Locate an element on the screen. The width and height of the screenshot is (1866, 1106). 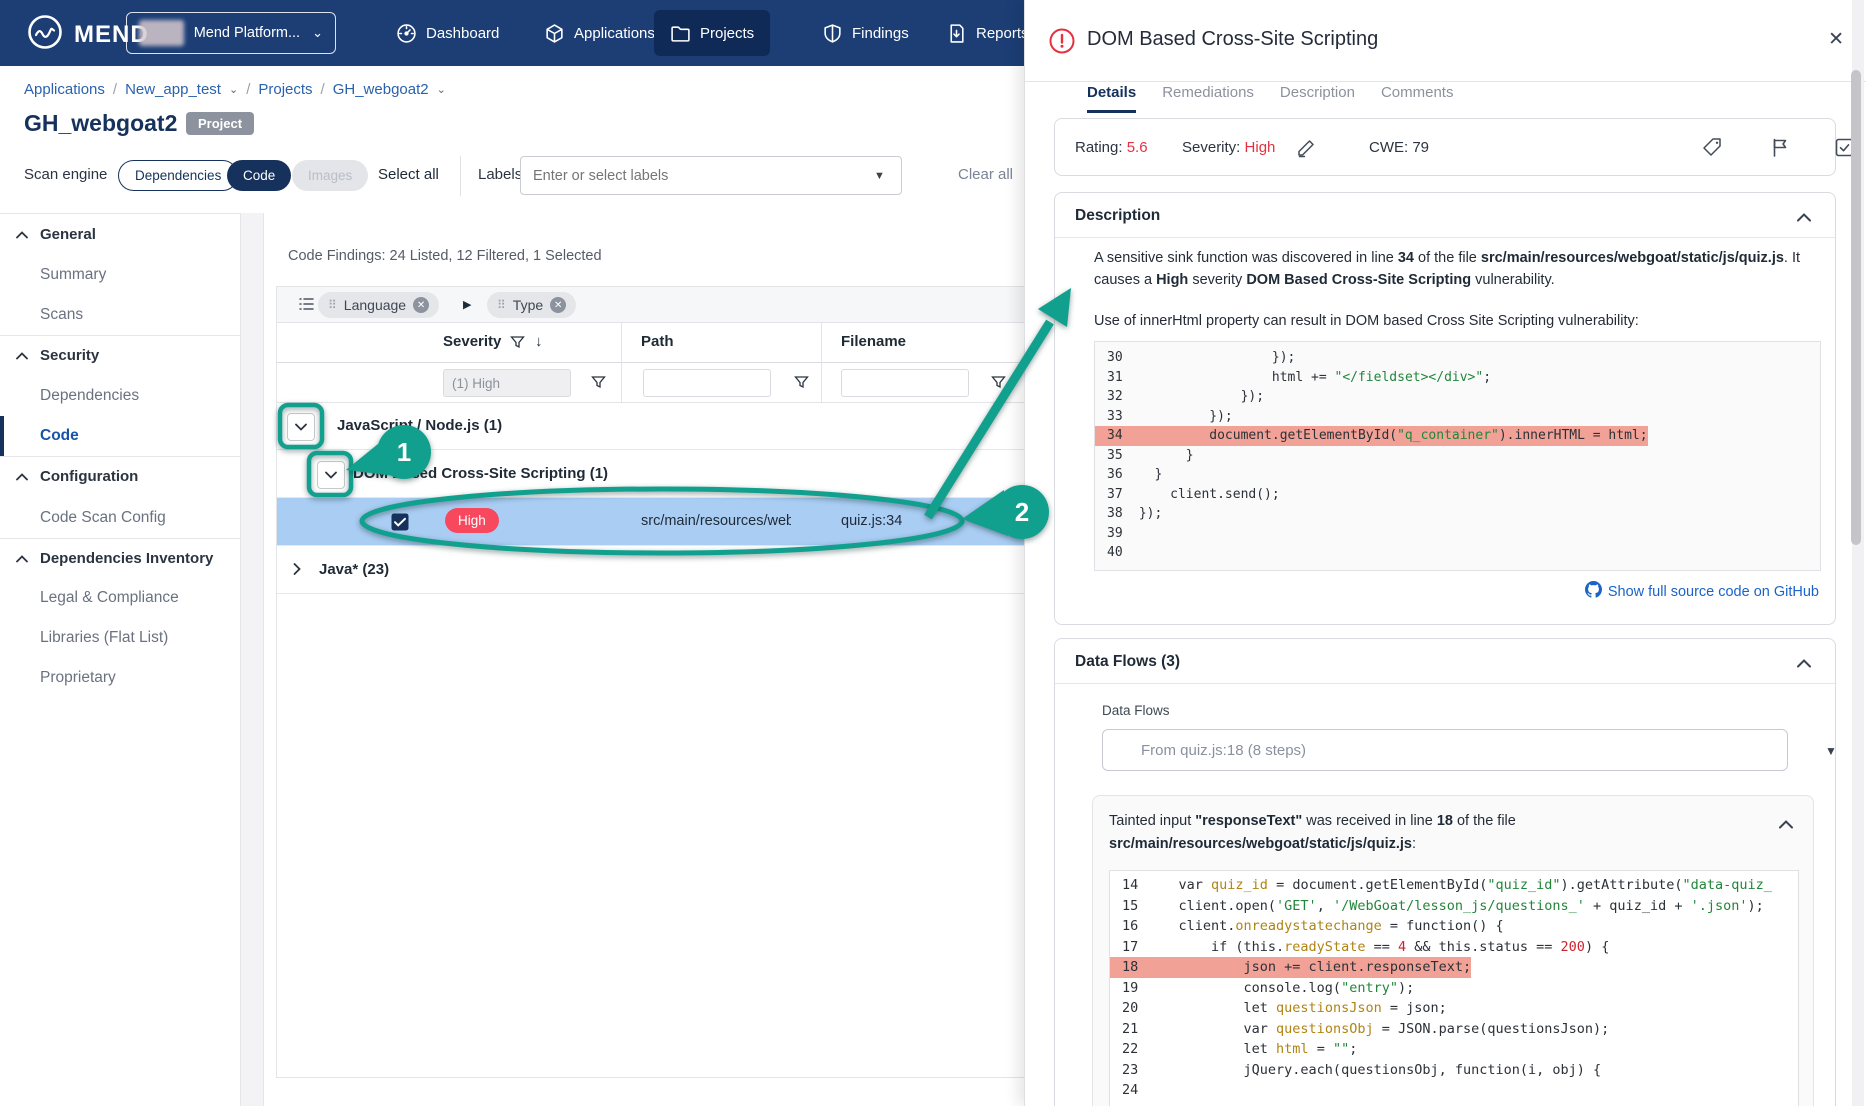
cube-icon is located at coordinates (554, 33).